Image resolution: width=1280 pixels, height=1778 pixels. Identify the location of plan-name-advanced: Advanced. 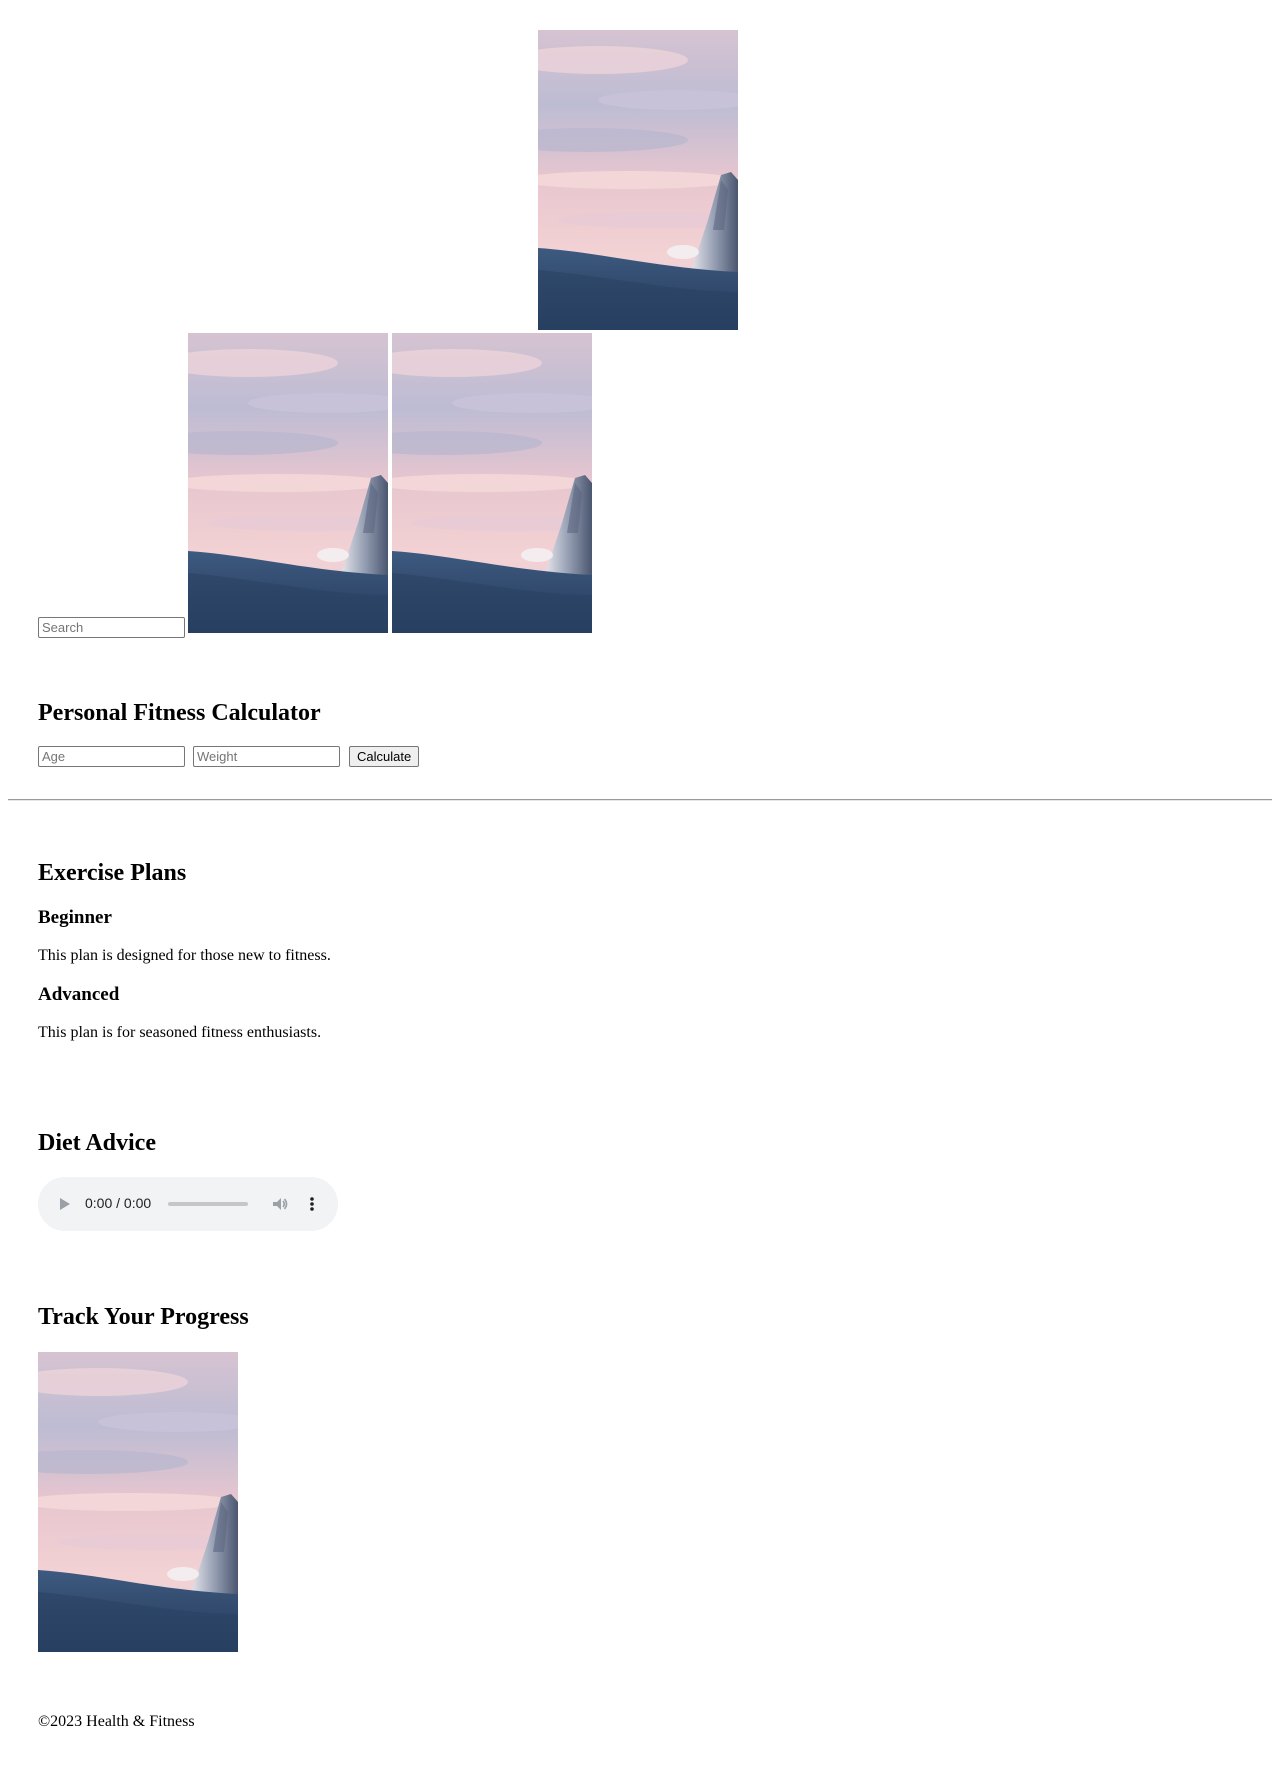
(79, 994).